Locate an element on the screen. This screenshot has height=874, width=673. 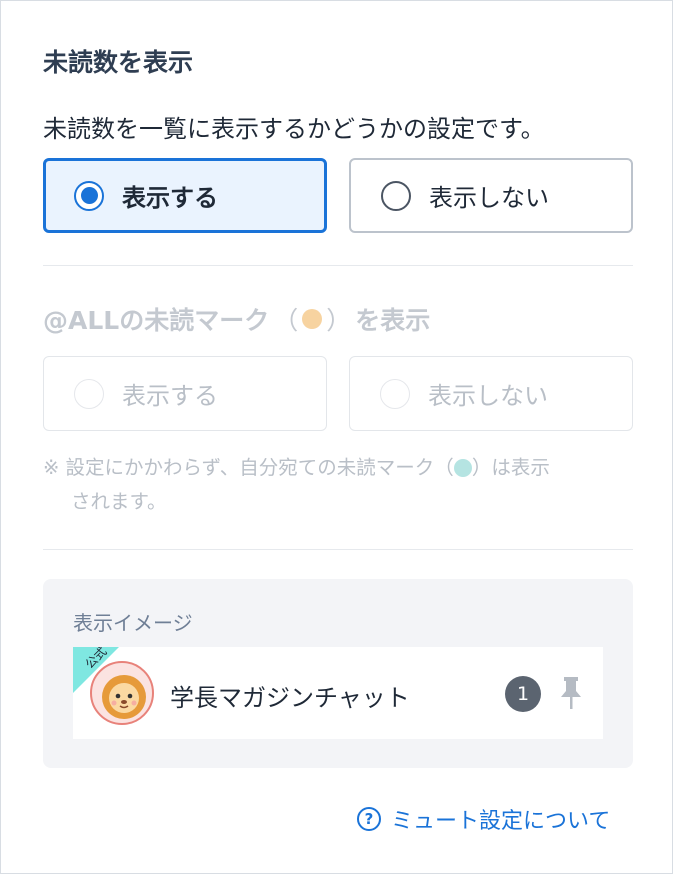
all-mark-note: ※ 設定にかかわらず、自分宛ての未読マーク （ ） は表示 されます。 is located at coordinates (343, 485).